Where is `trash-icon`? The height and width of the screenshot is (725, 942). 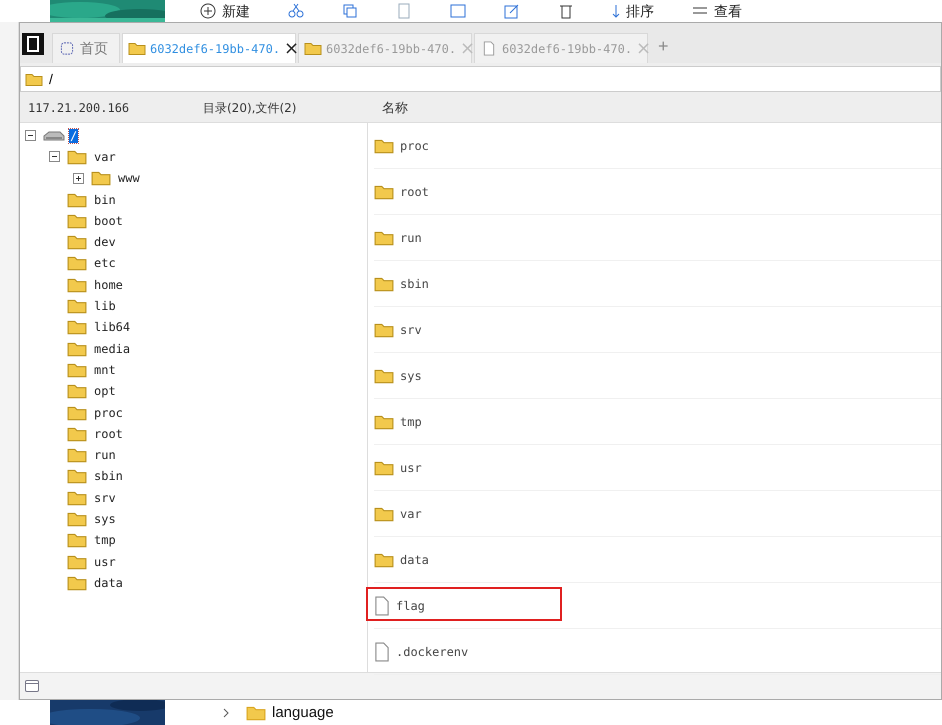
trash-icon is located at coordinates (566, 11).